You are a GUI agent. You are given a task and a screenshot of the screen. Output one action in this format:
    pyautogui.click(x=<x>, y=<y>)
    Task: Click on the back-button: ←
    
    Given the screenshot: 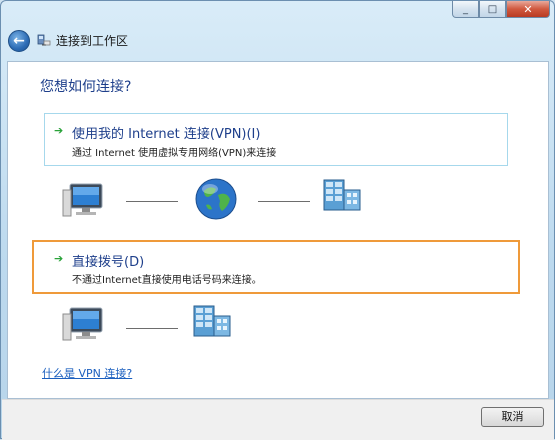 What is the action you would take?
    pyautogui.click(x=19, y=41)
    